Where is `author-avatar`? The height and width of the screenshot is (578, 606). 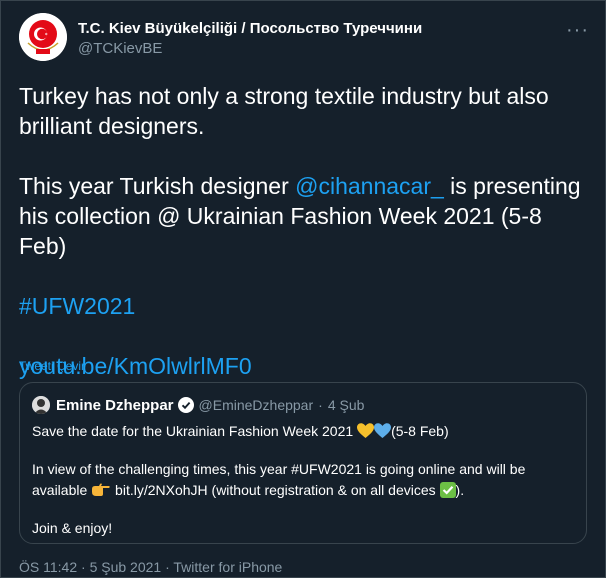 author-avatar is located at coordinates (43, 37).